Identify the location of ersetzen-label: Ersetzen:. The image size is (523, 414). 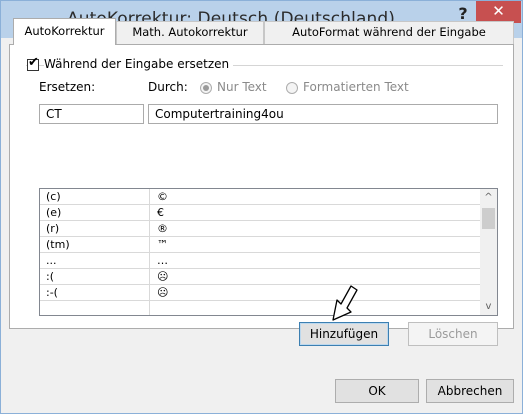
(67, 87).